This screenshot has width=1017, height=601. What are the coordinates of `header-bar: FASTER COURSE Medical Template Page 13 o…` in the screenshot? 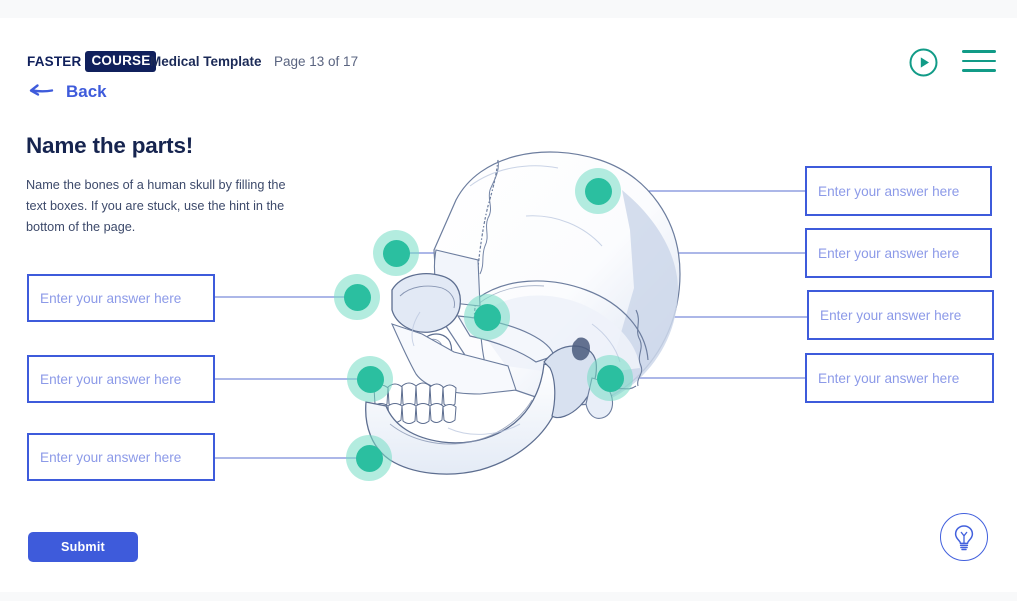 It's located at (508, 47).